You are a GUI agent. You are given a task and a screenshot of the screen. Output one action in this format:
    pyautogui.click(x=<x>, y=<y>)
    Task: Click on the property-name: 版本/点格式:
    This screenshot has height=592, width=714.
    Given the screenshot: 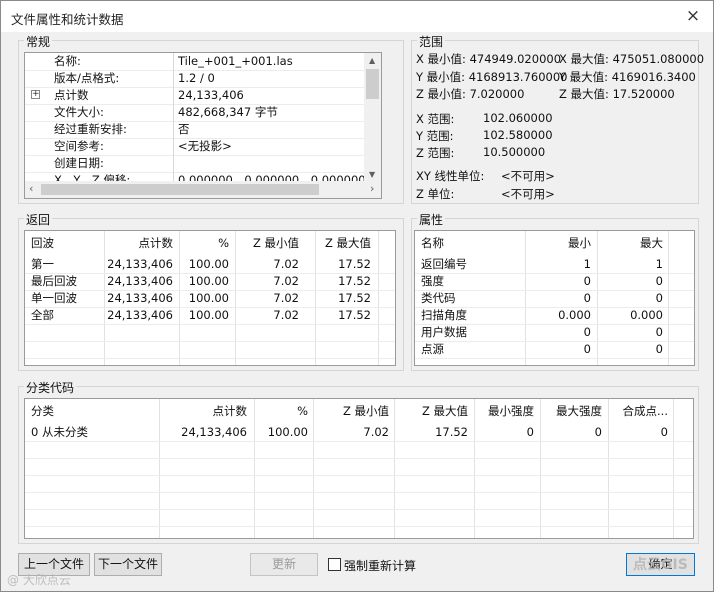 What is the action you would take?
    pyautogui.click(x=87, y=78)
    